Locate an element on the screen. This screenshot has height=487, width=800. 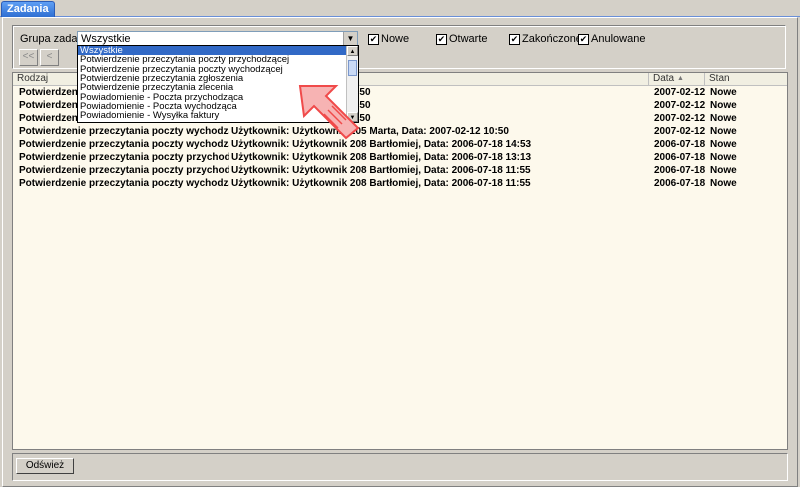
tab-bar: Zadania is located at coordinates (400, 8).